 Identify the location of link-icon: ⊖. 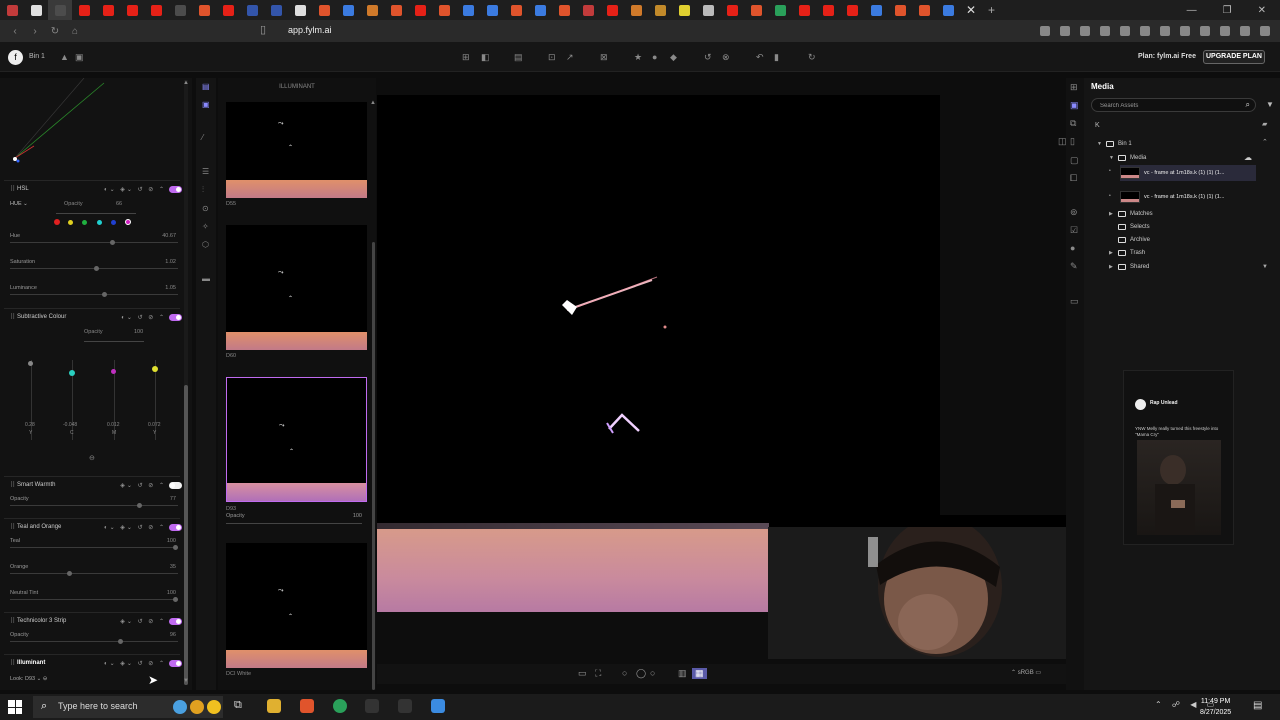
(92, 458).